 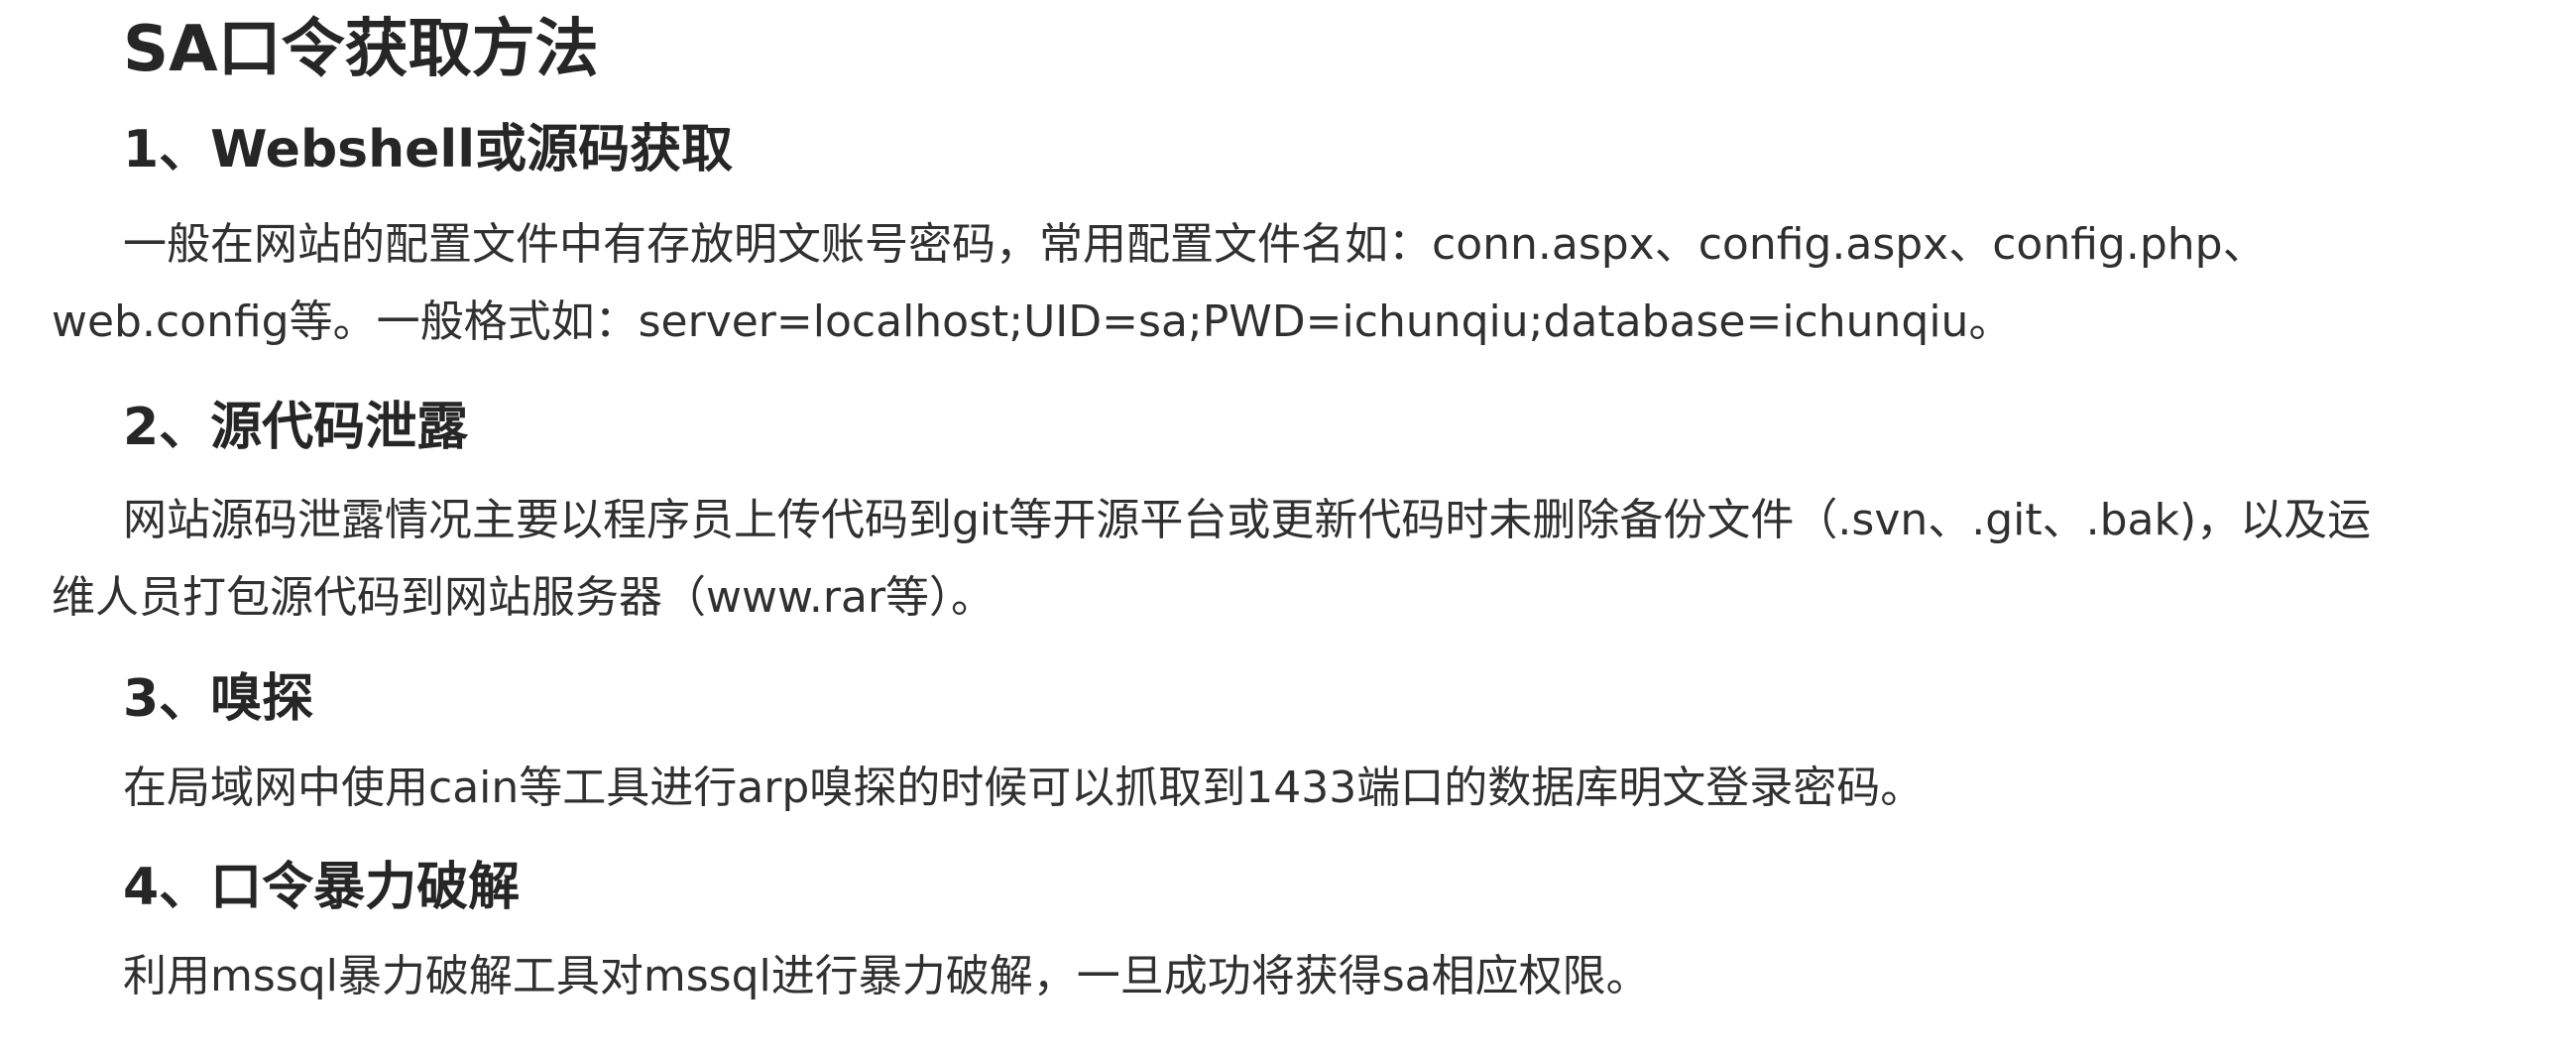 What do you see at coordinates (322, 888) in the screenshot?
I see `section-4-heading: 4、口令暴力破解` at bounding box center [322, 888].